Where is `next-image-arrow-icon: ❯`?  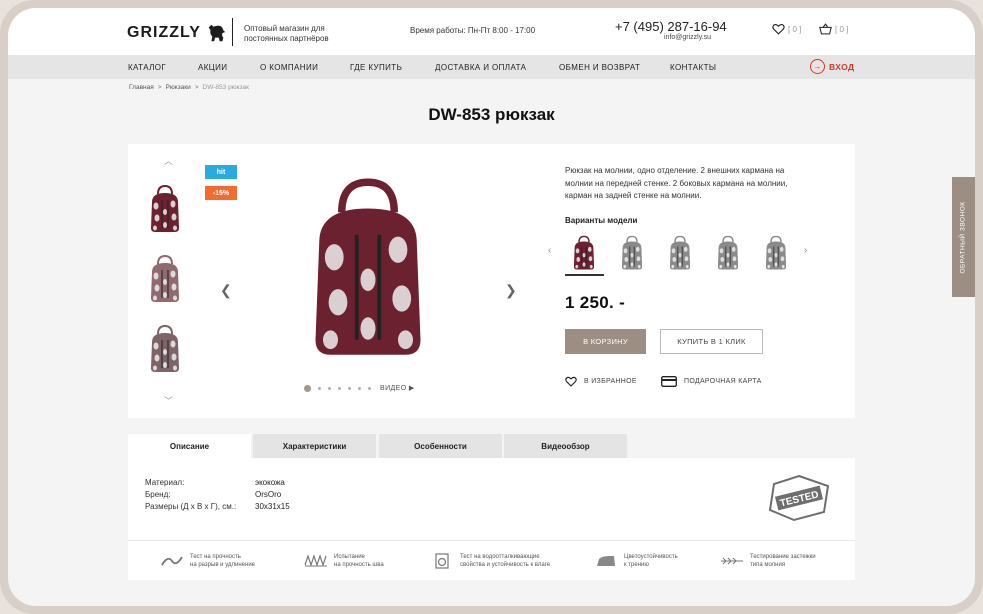
next-image-arrow-icon: ❯ is located at coordinates (511, 290).